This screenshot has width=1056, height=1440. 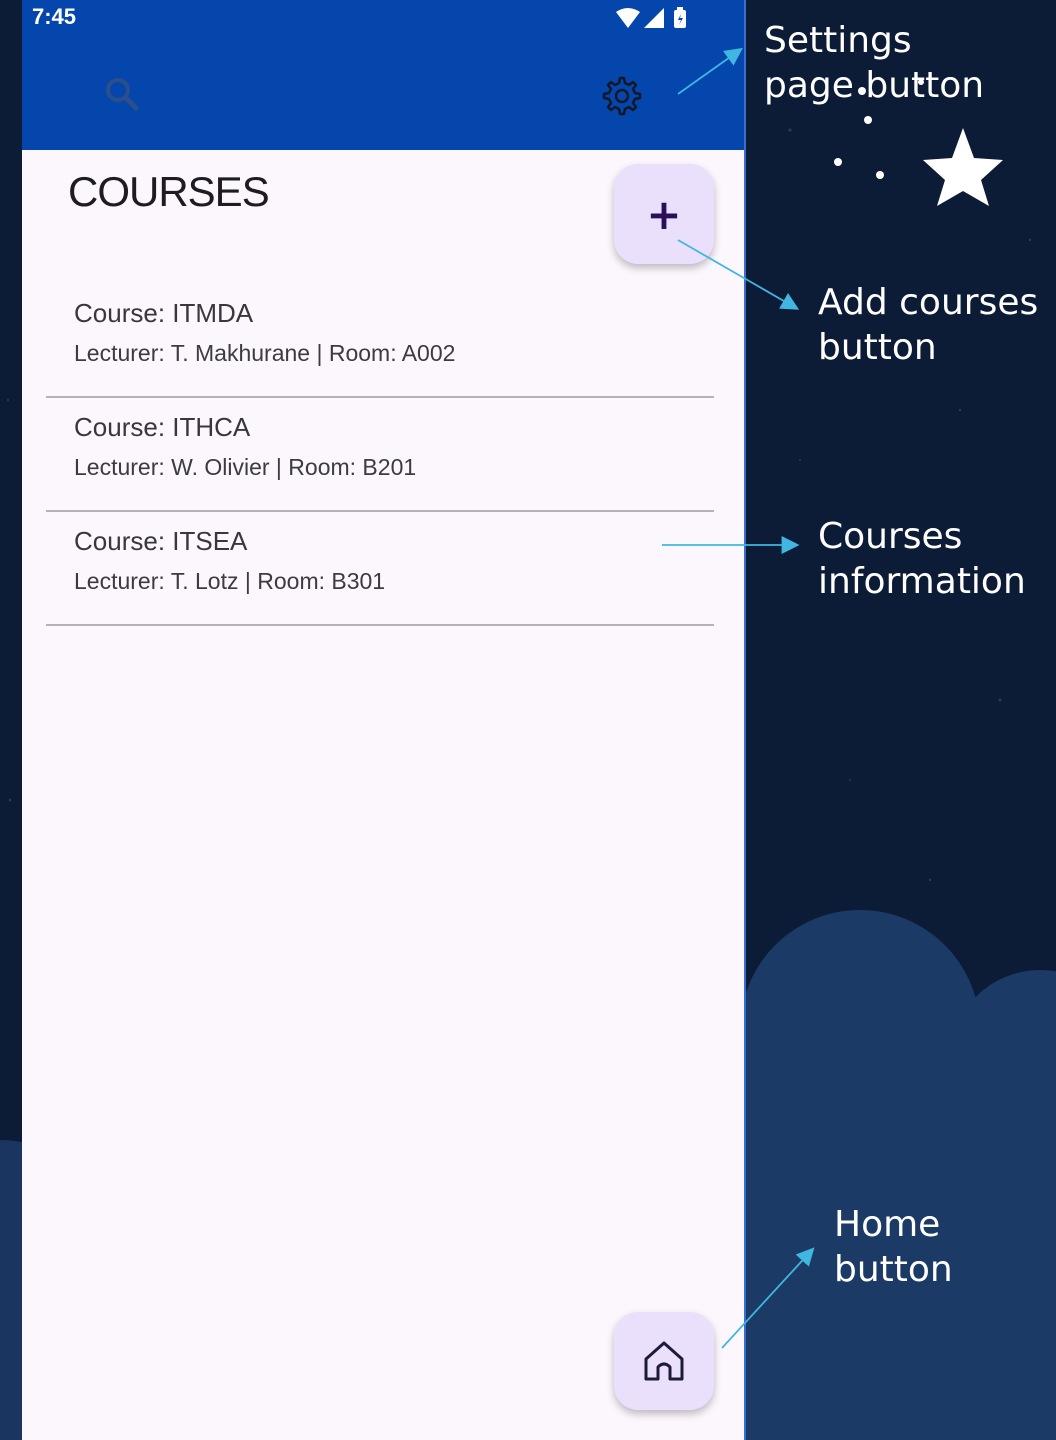 I want to click on status-time: 7:45, so click(x=54, y=16).